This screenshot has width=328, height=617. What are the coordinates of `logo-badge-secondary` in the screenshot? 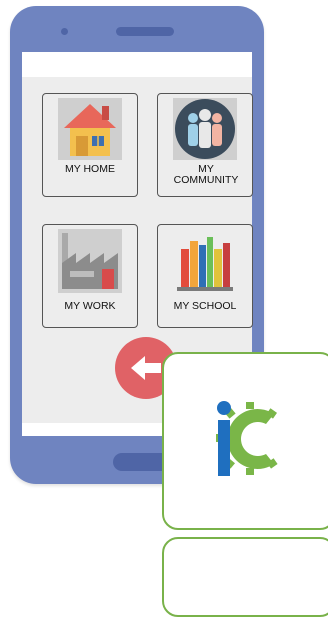 It's located at (245, 577).